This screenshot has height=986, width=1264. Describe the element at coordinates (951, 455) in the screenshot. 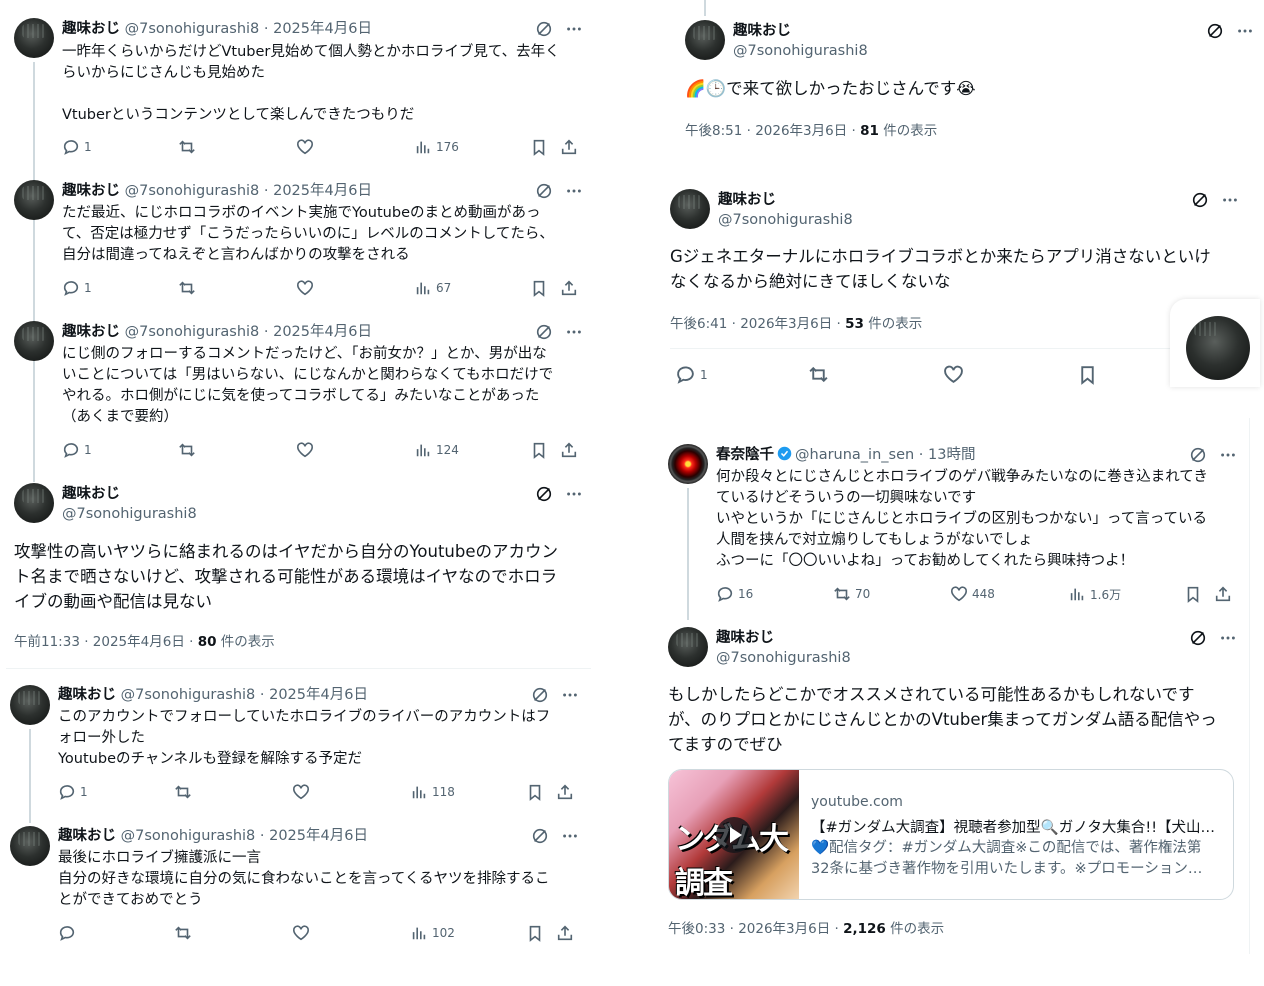

I see `tweet-date: 13時間` at that location.